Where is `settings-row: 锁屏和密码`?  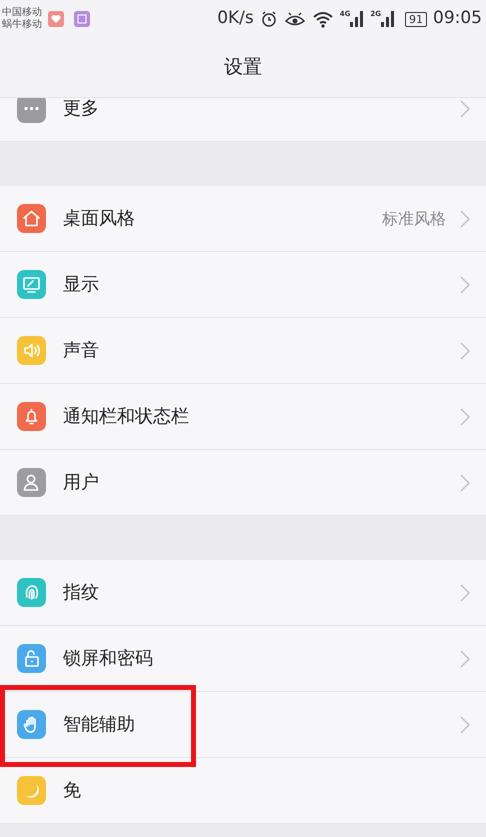 settings-row: 锁屏和密码 is located at coordinates (243, 659).